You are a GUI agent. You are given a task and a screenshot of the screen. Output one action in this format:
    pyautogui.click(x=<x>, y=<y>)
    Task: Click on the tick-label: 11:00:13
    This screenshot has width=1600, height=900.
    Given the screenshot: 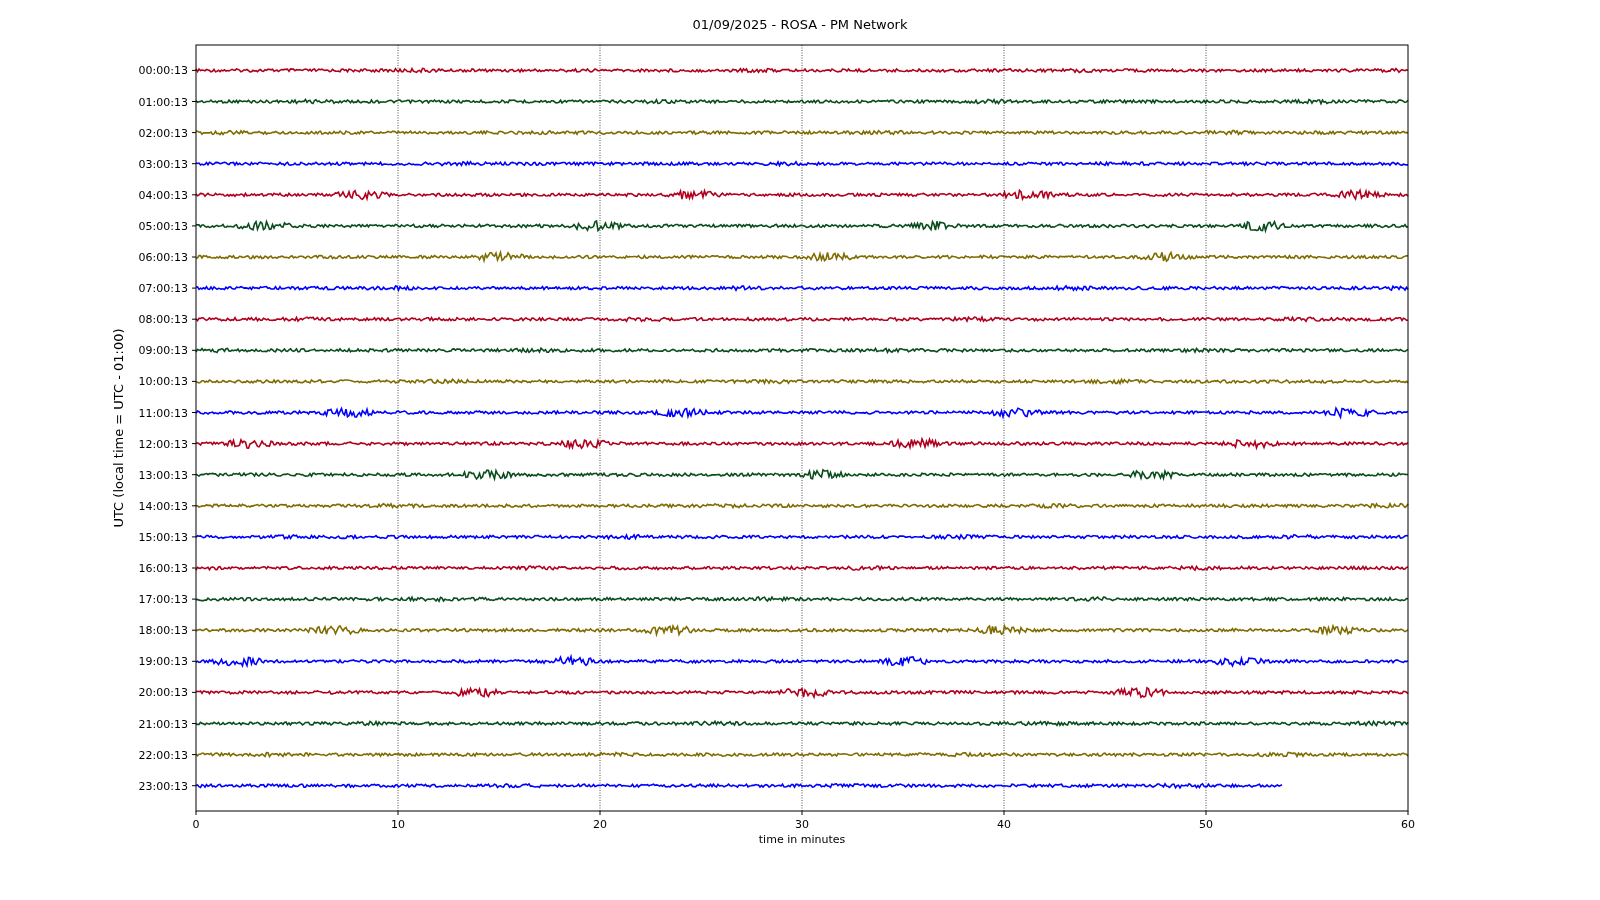 What is the action you would take?
    pyautogui.click(x=163, y=413)
    